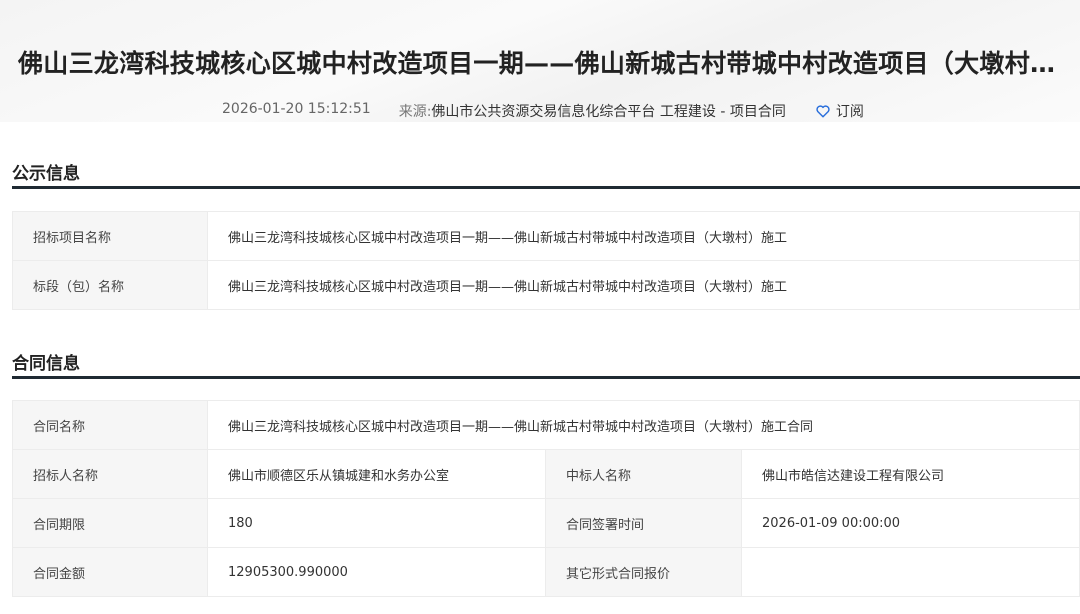 The height and width of the screenshot is (614, 1080). I want to click on table-row: 合同期限 180 合同签署时间 2026-01-09 00:00:00, so click(546, 523).